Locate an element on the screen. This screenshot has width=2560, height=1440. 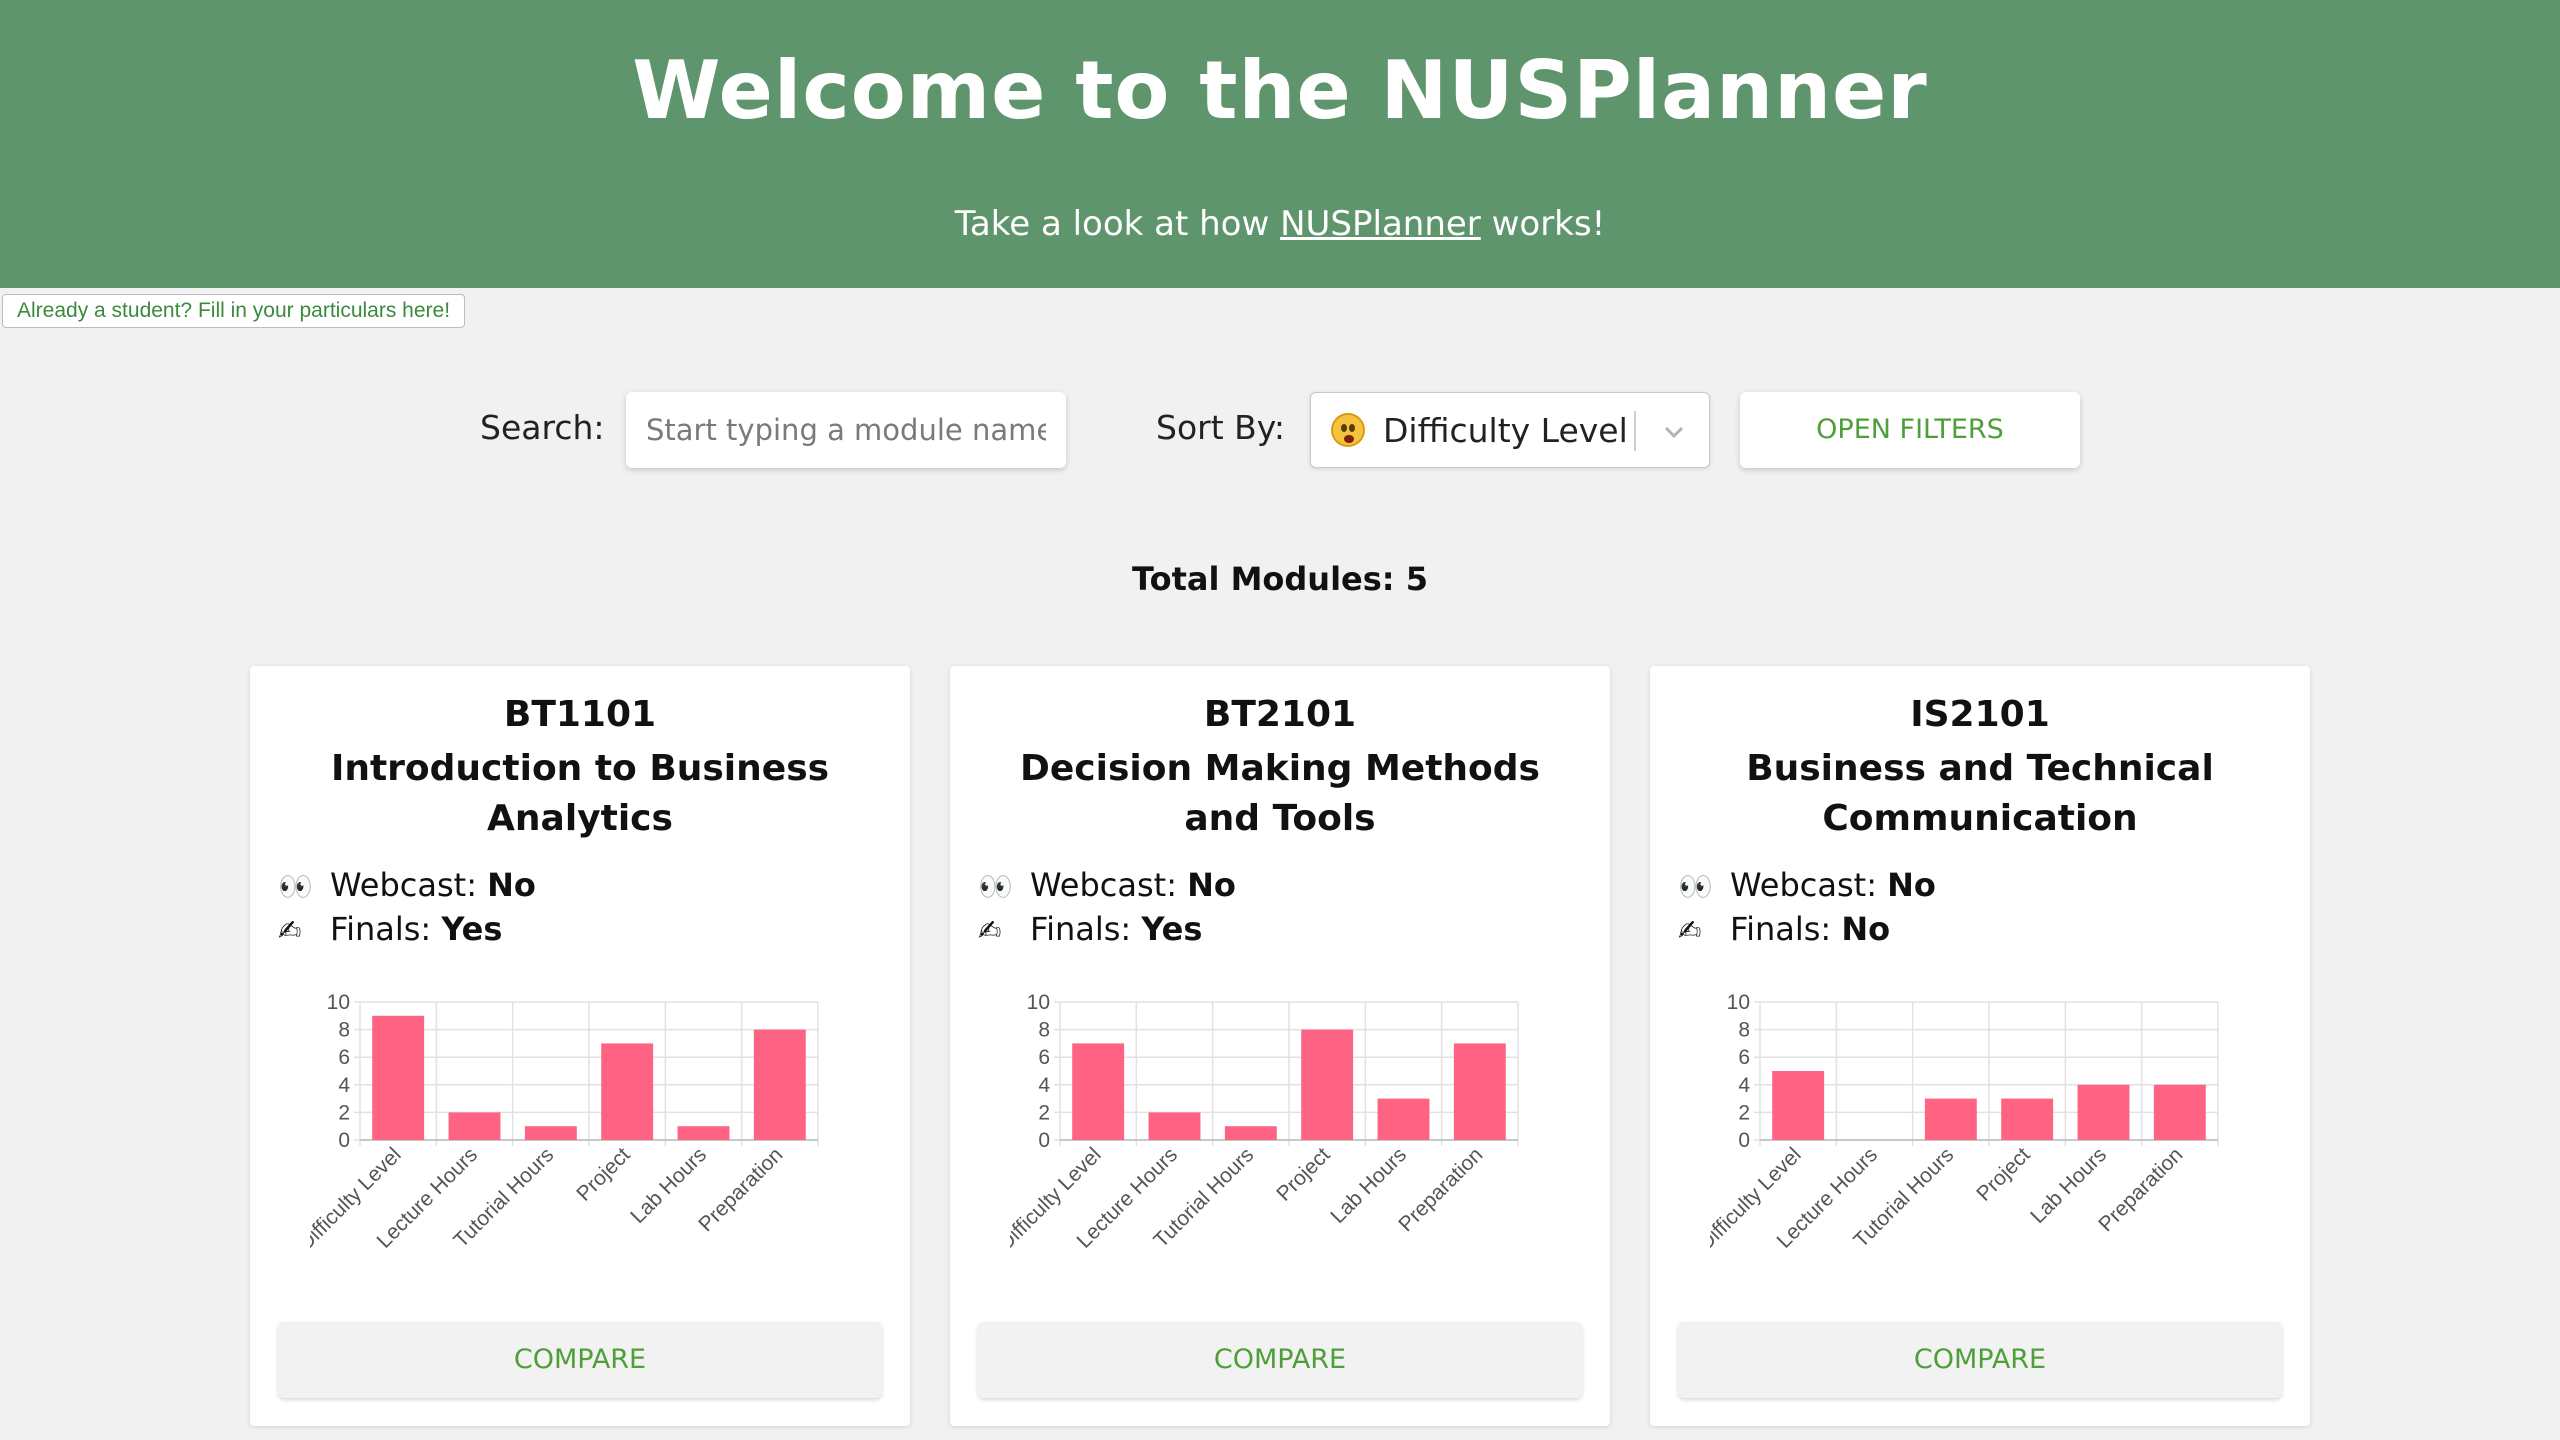
search-input is located at coordinates (846, 430).